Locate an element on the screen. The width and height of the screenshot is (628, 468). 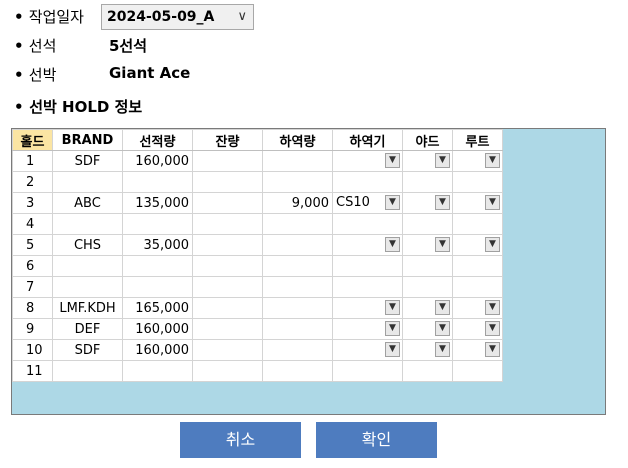
cell-brand: DEF is located at coordinates (87, 329).